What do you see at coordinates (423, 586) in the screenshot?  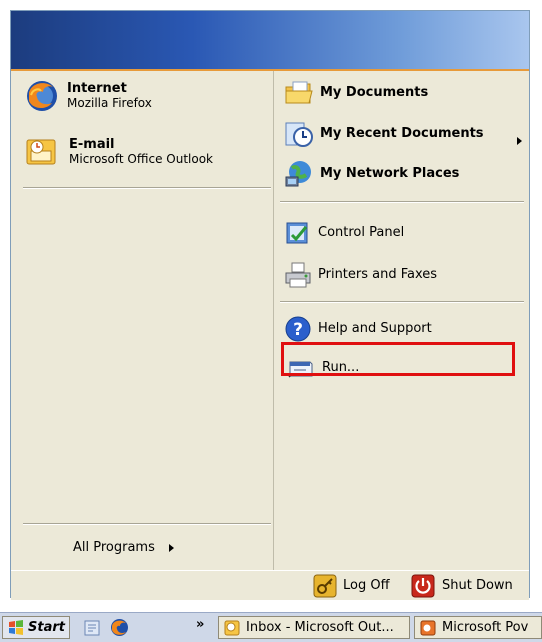 I see `power-icon` at bounding box center [423, 586].